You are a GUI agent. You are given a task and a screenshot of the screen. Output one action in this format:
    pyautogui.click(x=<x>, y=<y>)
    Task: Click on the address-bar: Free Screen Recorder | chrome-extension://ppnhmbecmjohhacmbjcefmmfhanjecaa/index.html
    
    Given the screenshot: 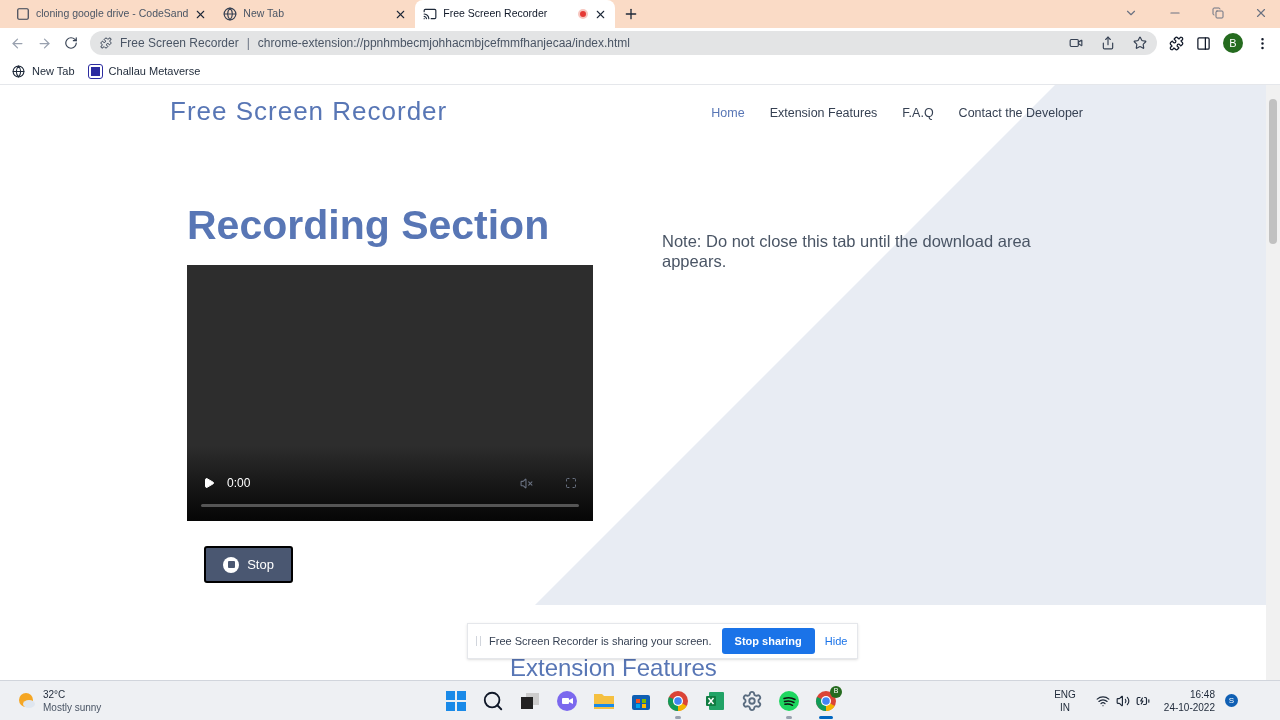 What is the action you would take?
    pyautogui.click(x=623, y=43)
    